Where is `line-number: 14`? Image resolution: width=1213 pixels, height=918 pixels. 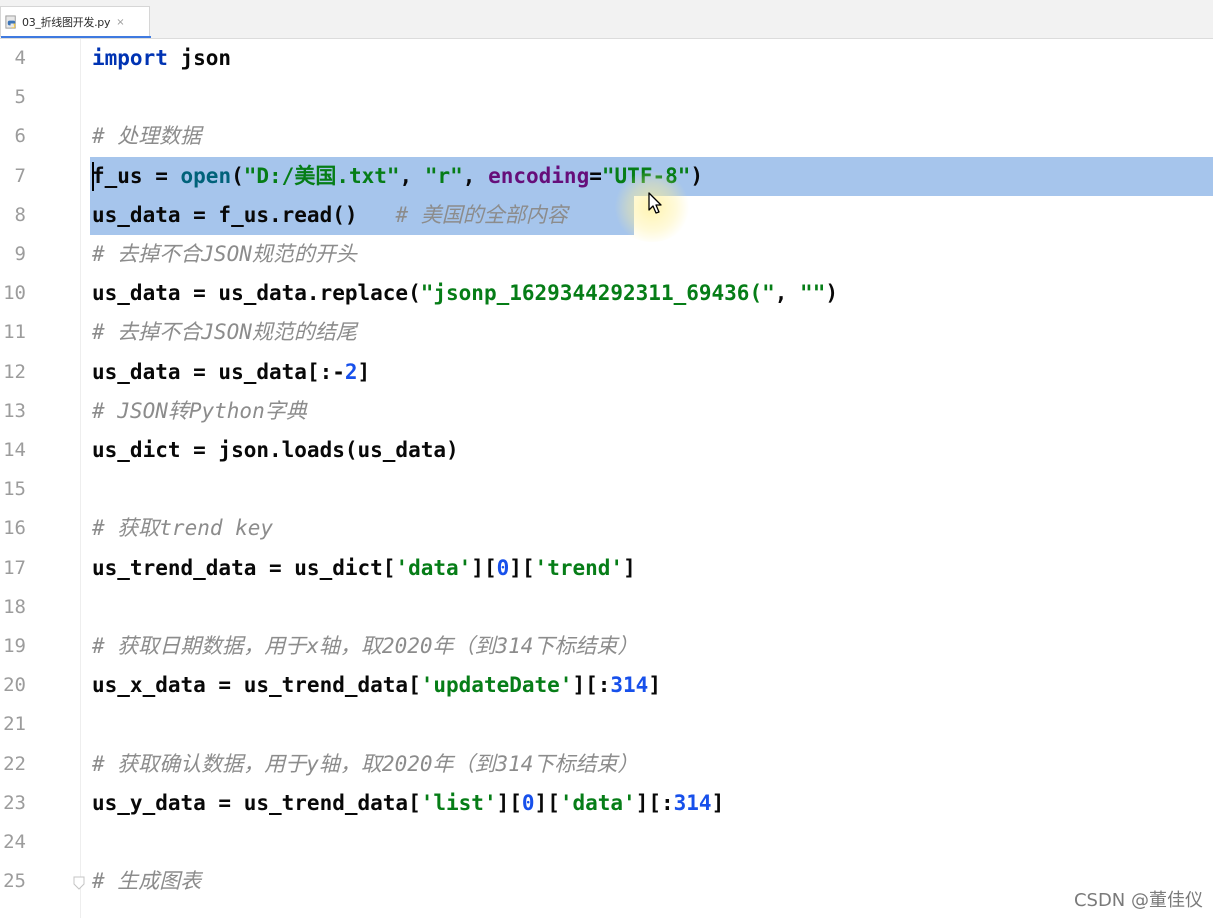 line-number: 14 is located at coordinates (14, 450).